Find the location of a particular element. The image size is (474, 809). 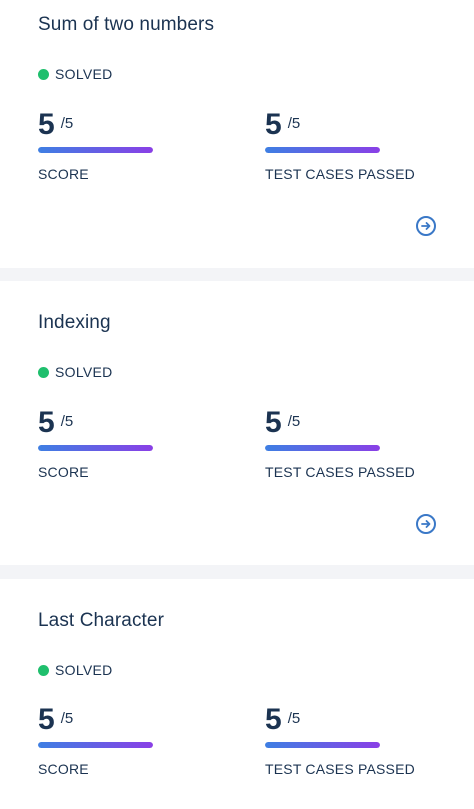

problem-title: Indexing is located at coordinates (74, 322).